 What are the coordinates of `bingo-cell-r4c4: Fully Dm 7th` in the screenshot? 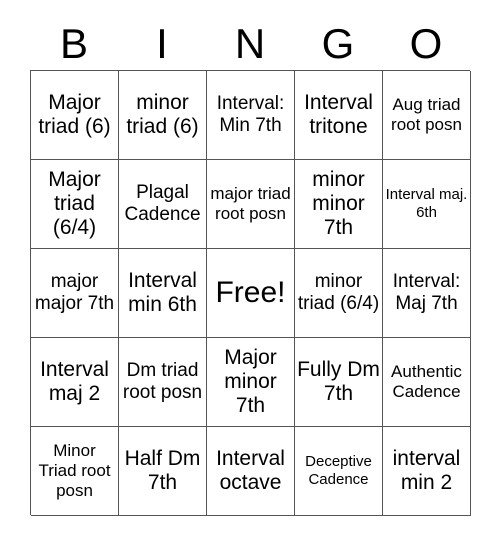 It's located at (339, 382).